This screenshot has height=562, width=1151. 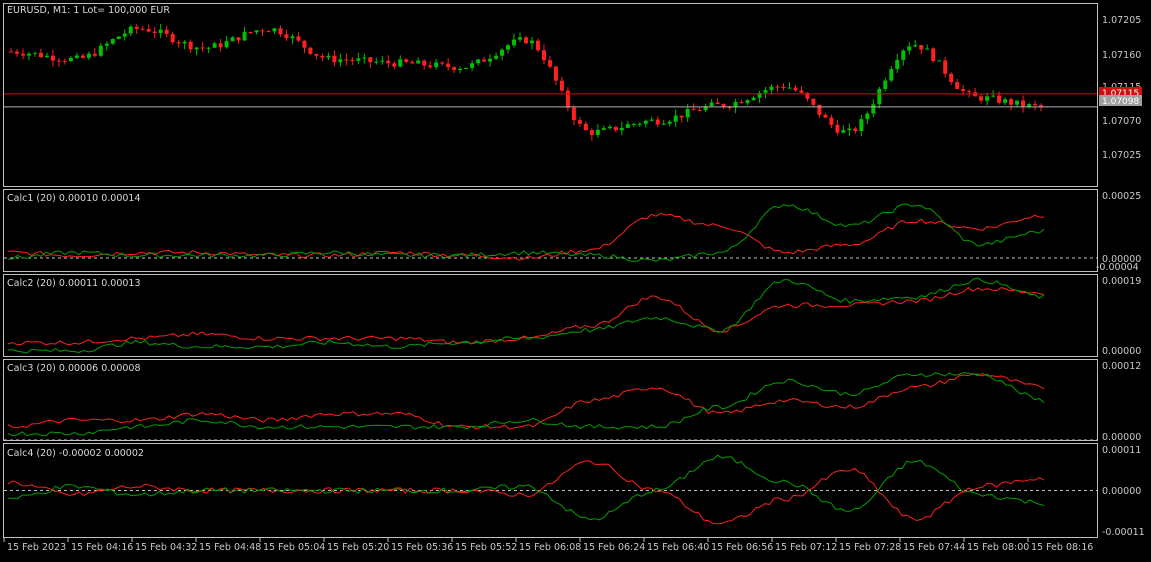 What do you see at coordinates (1121, 121) in the screenshot?
I see `price-tick: 1.07070` at bounding box center [1121, 121].